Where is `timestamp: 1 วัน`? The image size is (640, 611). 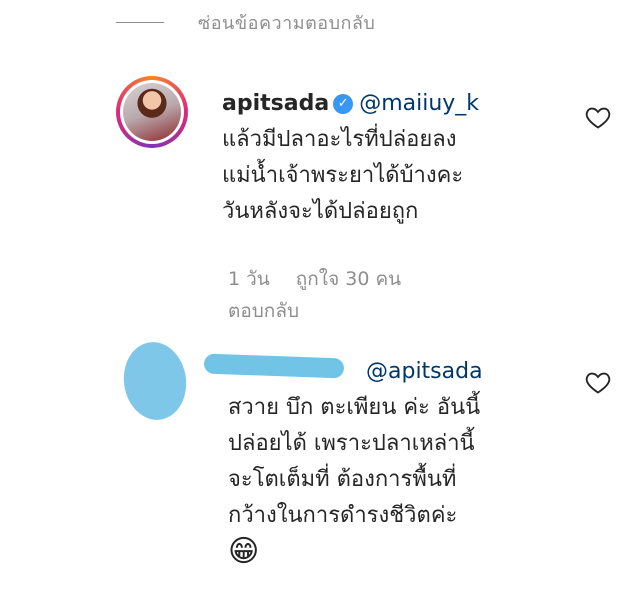
timestamp: 1 วัน is located at coordinates (249, 279).